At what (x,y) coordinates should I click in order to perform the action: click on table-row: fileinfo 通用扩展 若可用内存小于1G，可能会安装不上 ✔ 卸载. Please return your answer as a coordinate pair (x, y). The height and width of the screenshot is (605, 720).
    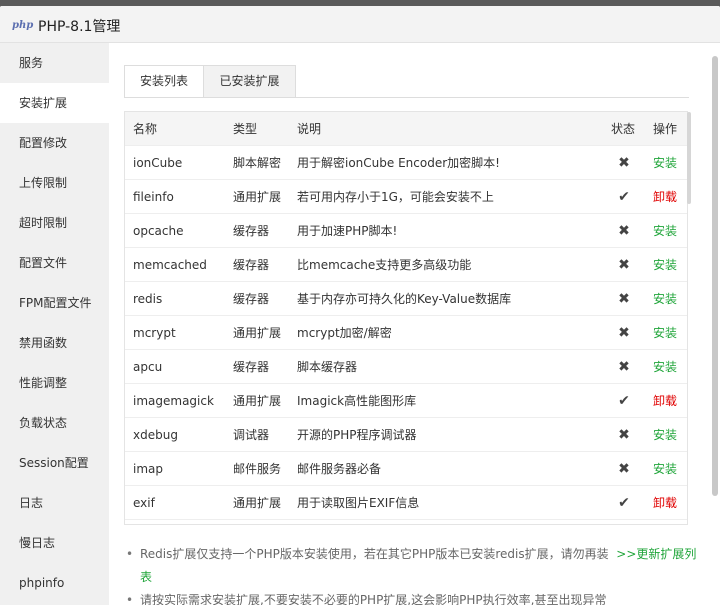
    Looking at the image, I should click on (406, 196).